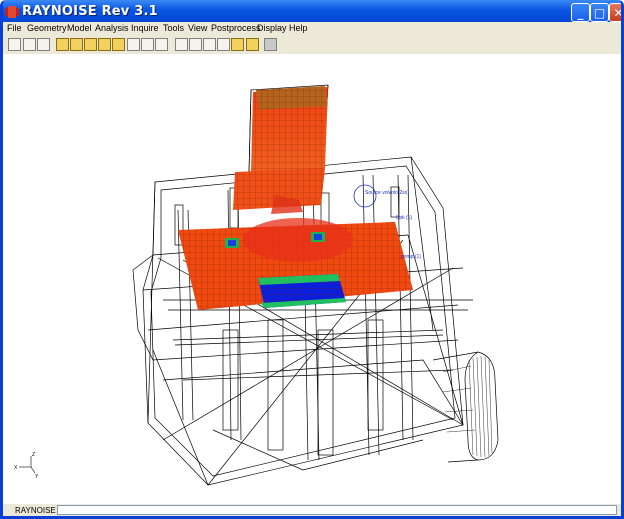 The image size is (624, 519). What do you see at coordinates (147, 44) in the screenshot?
I see `view-yz-icon` at bounding box center [147, 44].